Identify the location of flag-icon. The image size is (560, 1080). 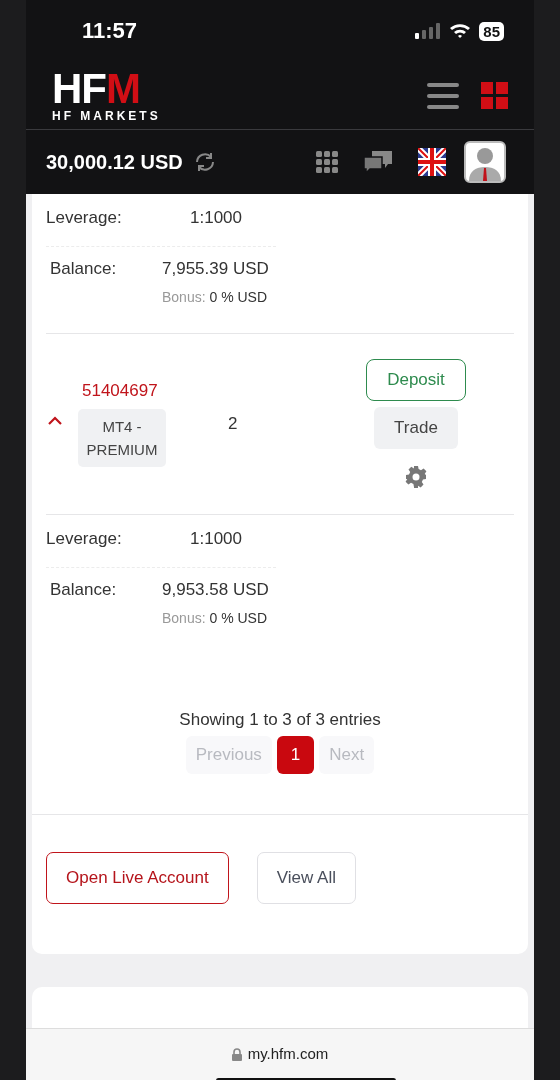
(432, 162).